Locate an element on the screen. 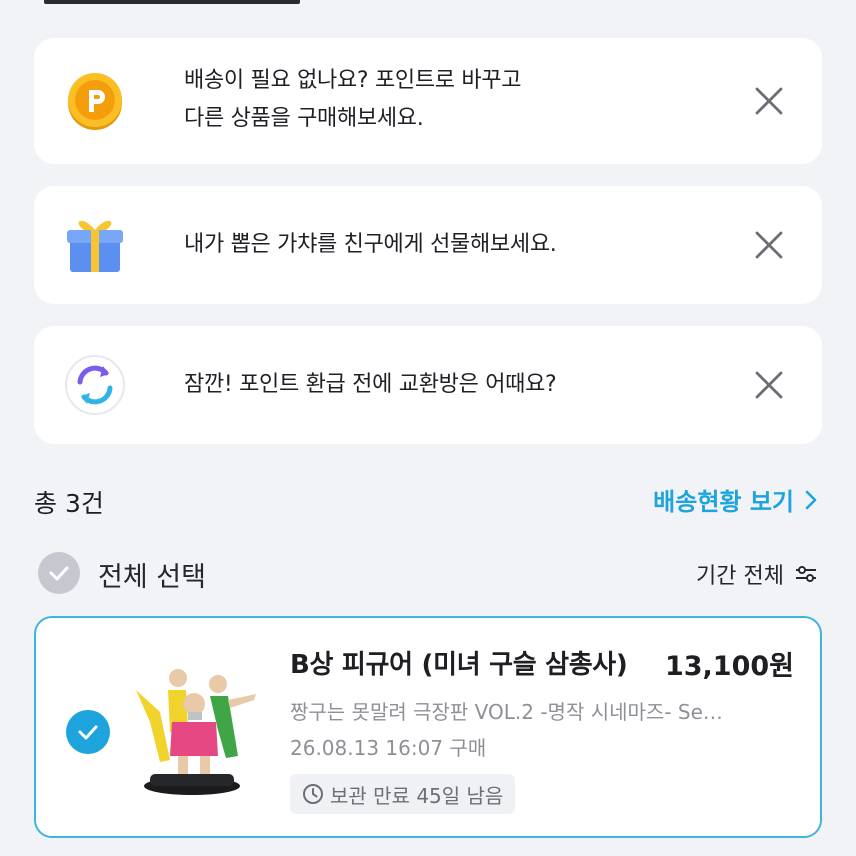  notice-exchange-room: 잠깐! 포인트 환급 전에 교환방은 어때요? is located at coordinates (428, 385).